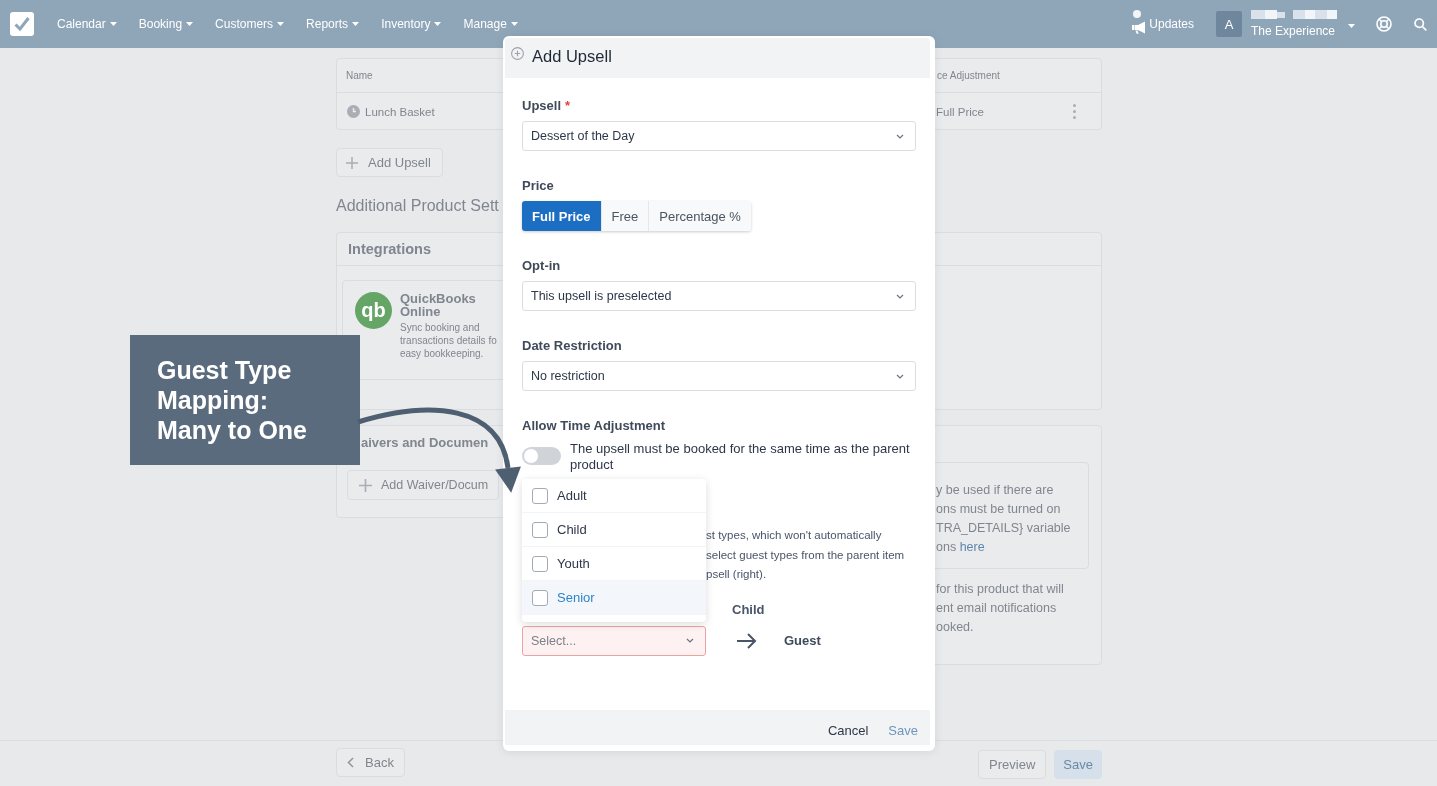 Image resolution: width=1437 pixels, height=786 pixels. I want to click on guest-type-label: Child, so click(748, 609).